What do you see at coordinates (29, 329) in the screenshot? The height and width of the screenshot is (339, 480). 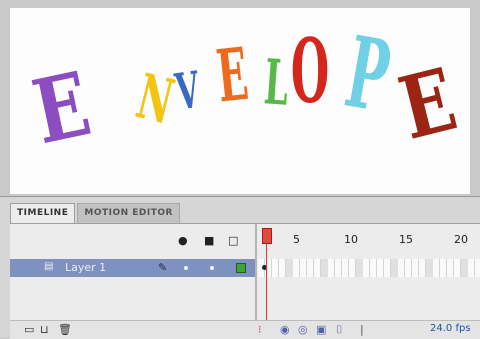 I see `new-layer-icon: ▭` at bounding box center [29, 329].